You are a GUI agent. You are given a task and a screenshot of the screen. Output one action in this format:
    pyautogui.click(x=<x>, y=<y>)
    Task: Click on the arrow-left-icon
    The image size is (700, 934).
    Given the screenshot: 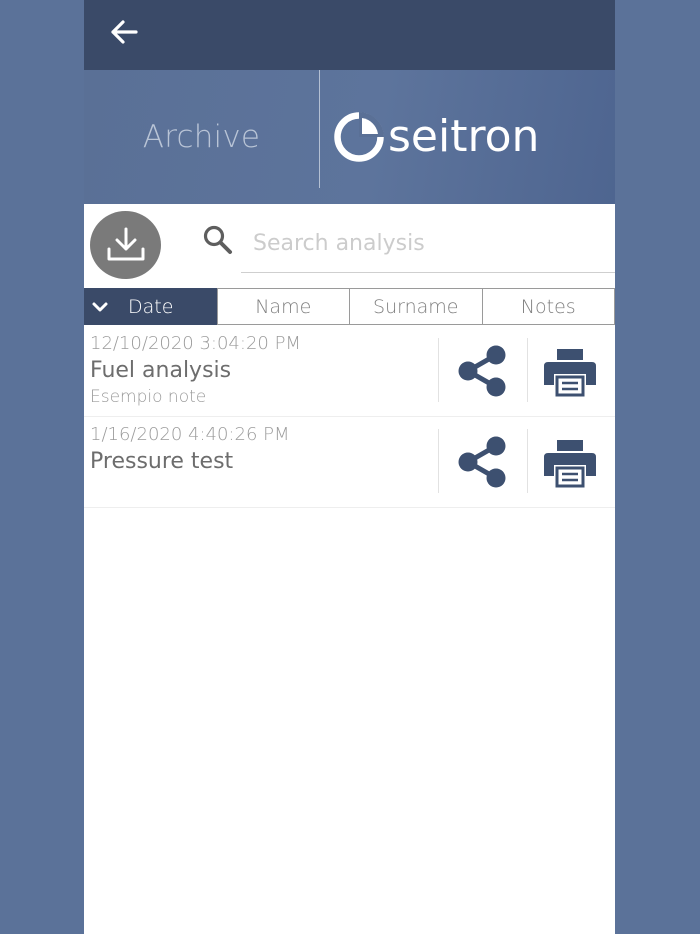 What is the action you would take?
    pyautogui.click(x=124, y=32)
    